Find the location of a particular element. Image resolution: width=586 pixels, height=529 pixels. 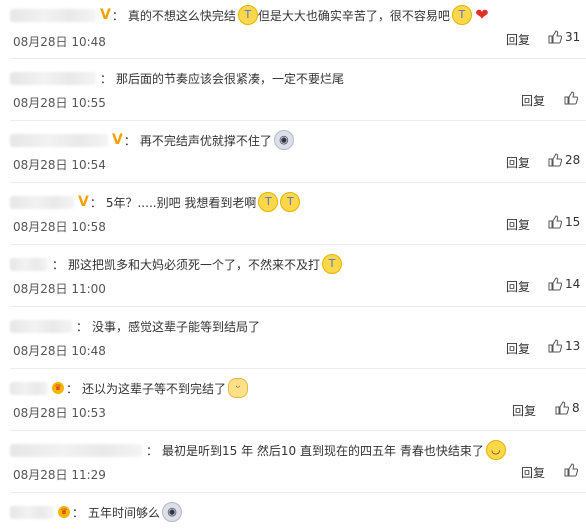

comment-line: V ： 再不完结声优就撑不住了 ◉ is located at coordinates (152, 140).